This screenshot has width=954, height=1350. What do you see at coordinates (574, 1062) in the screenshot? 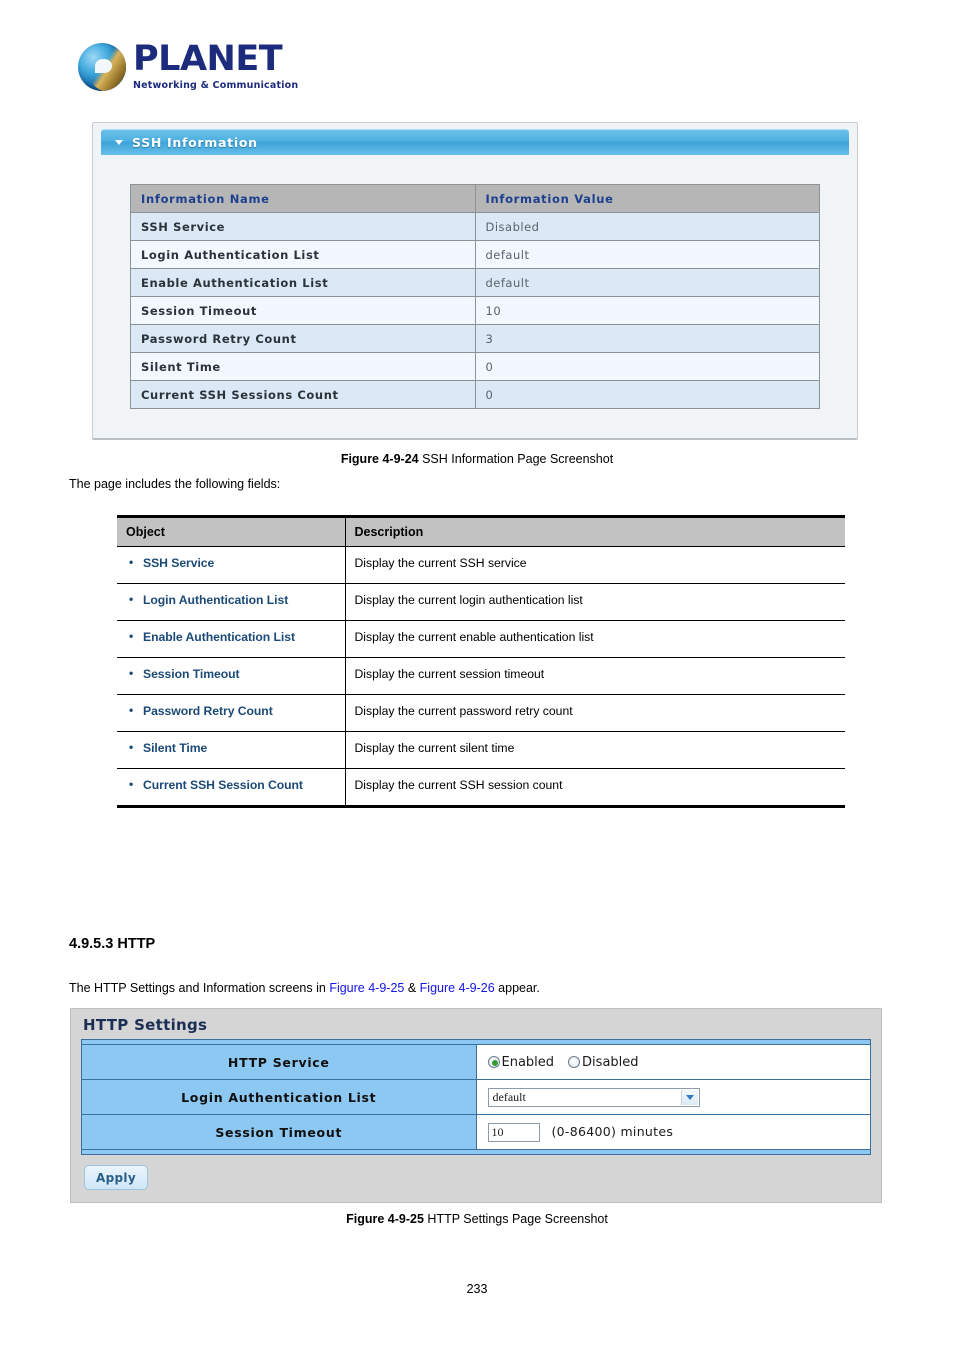
I see `radio-disabled-icon` at bounding box center [574, 1062].